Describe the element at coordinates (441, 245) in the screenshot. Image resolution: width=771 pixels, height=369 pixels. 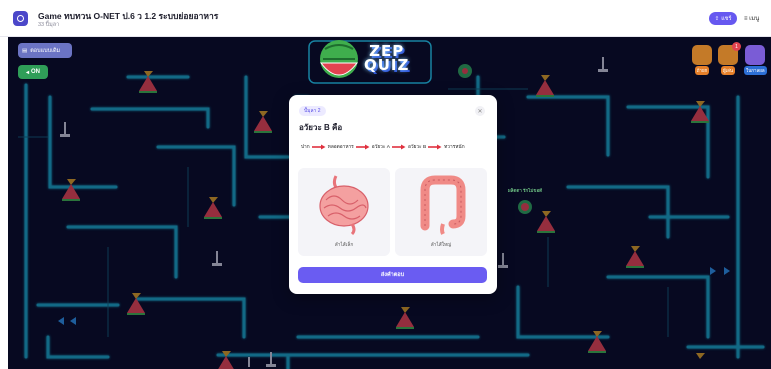
I see `option-label: ลำไส้ใหญ่` at that location.